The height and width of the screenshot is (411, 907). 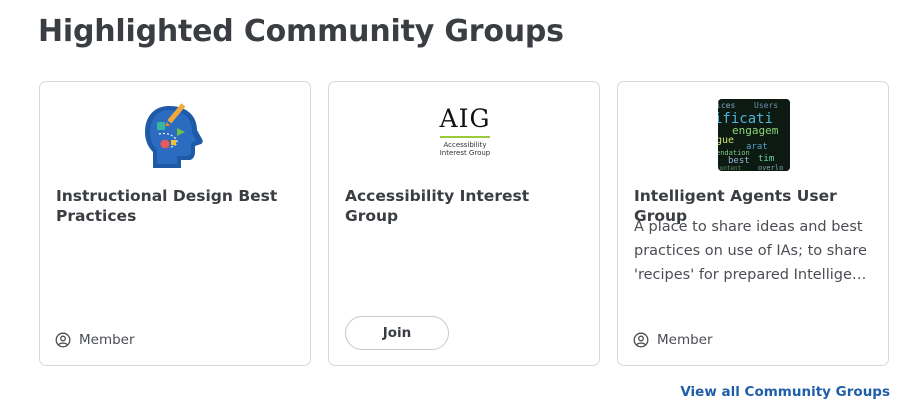 What do you see at coordinates (397, 333) in the screenshot?
I see `join-button: Join` at bounding box center [397, 333].